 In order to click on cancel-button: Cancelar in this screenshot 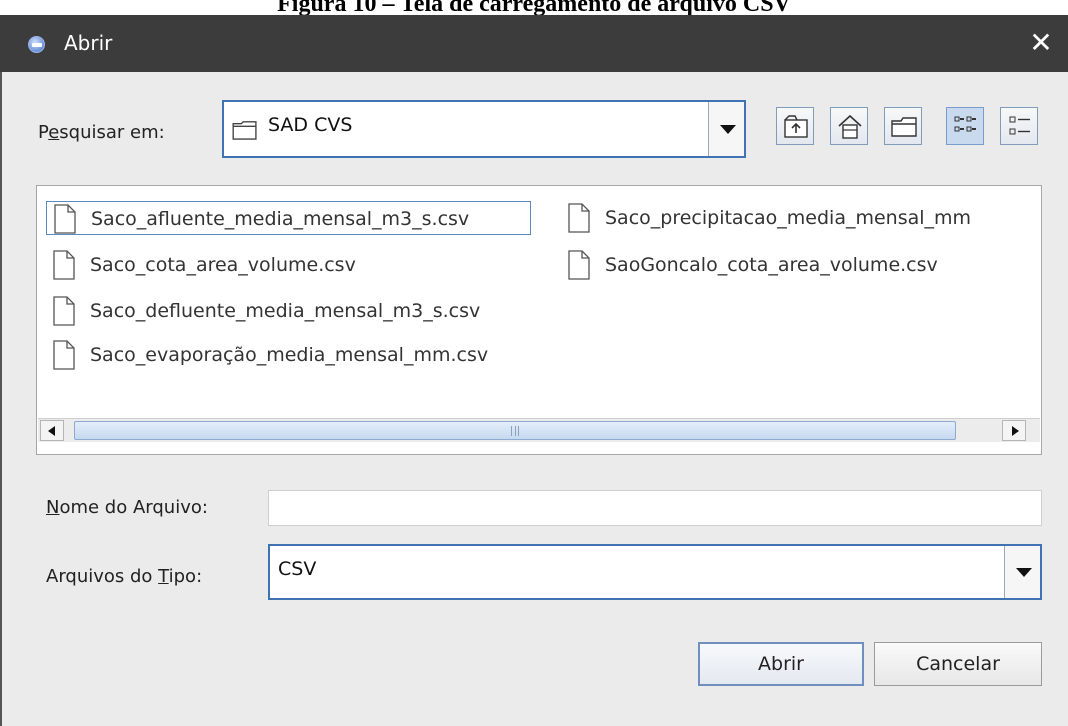, I will do `click(958, 664)`.